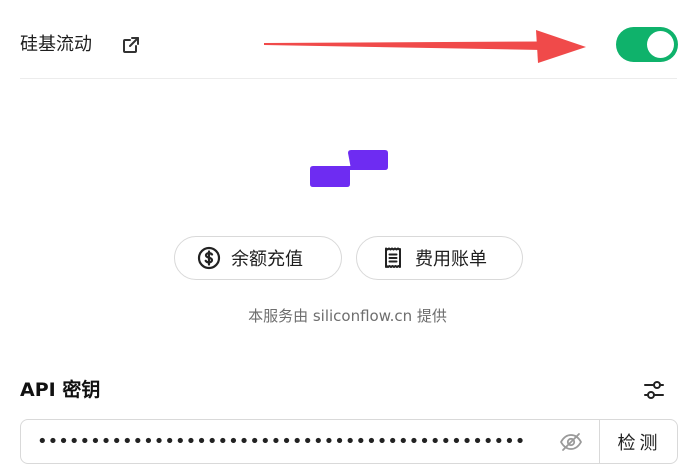 The height and width of the screenshot is (471, 695). I want to click on provided-by-text: 本服务由 siliconflow.cn 提供, so click(347, 316).